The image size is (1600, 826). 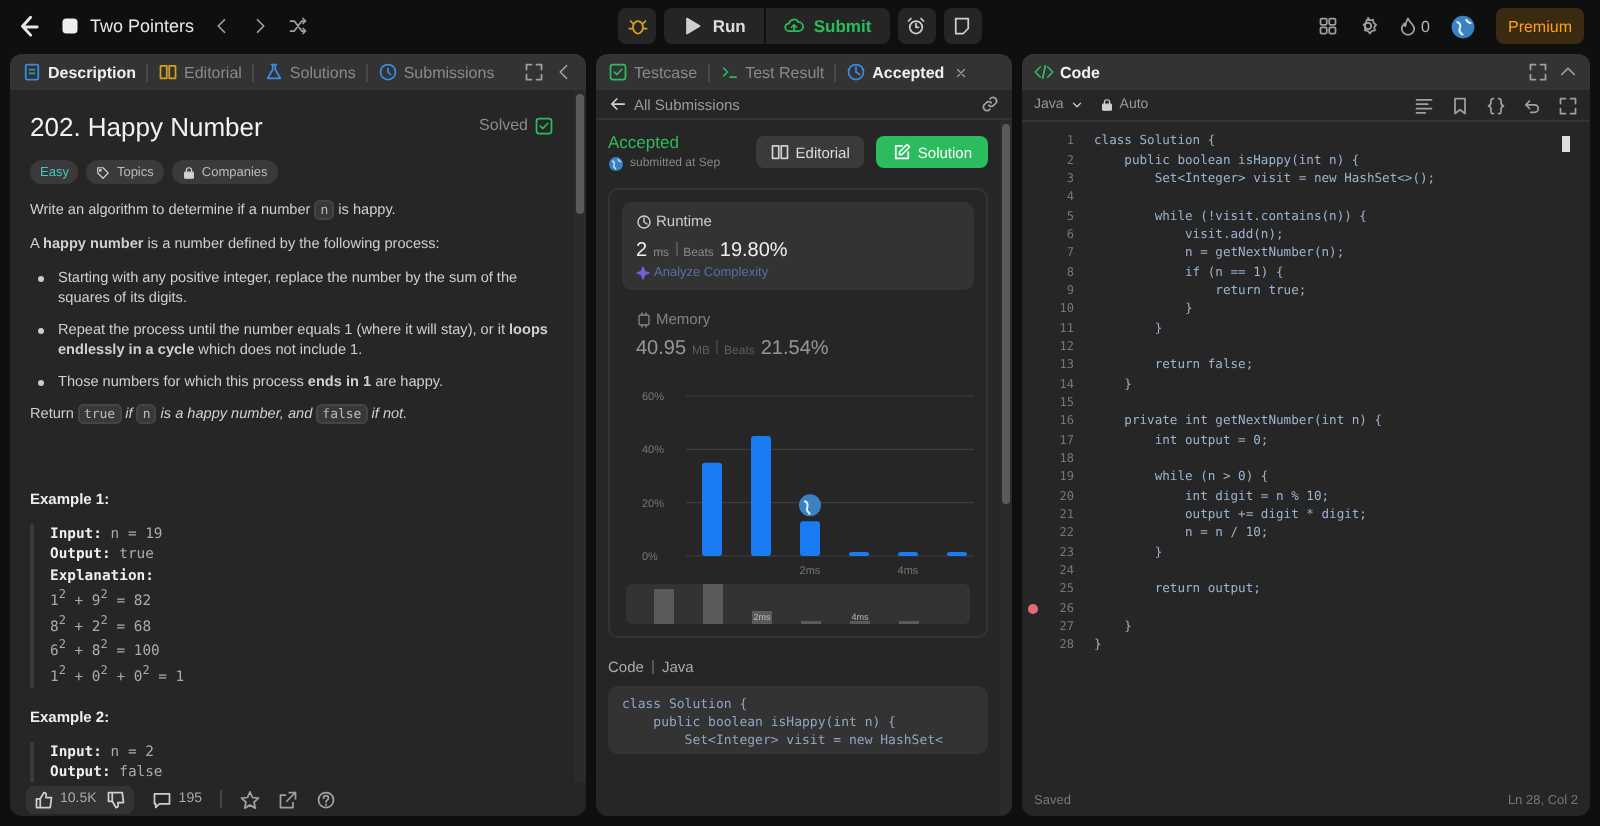 I want to click on note-icon, so click(x=962, y=26).